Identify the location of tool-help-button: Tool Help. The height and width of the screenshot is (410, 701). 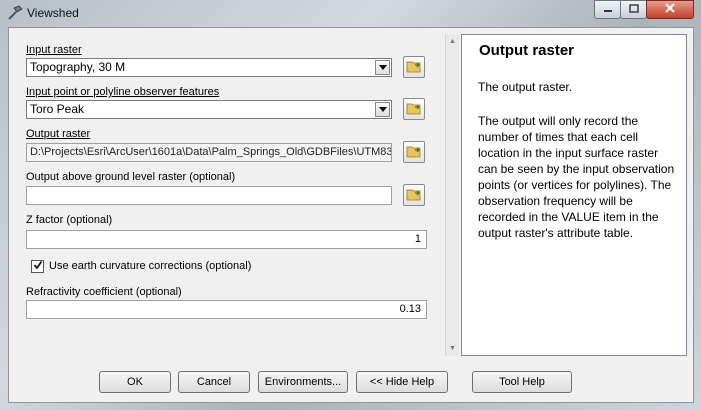
(522, 382).